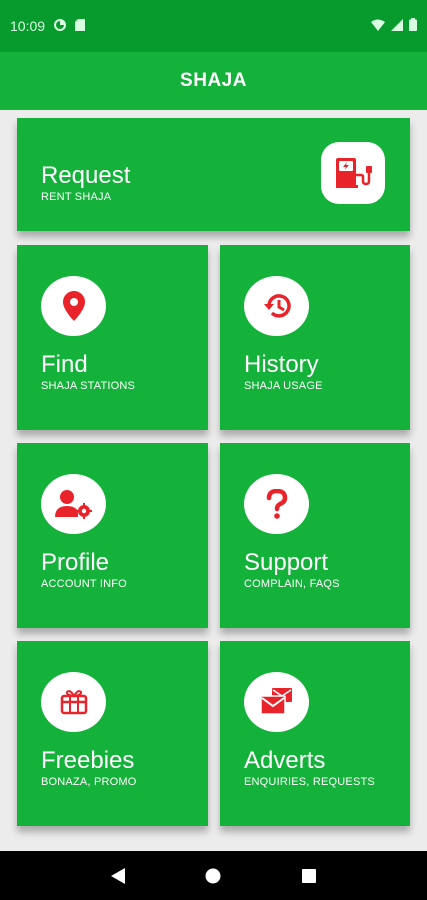 Image resolution: width=427 pixels, height=900 pixels. What do you see at coordinates (213, 26) in the screenshot?
I see `status-bar: 10:09` at bounding box center [213, 26].